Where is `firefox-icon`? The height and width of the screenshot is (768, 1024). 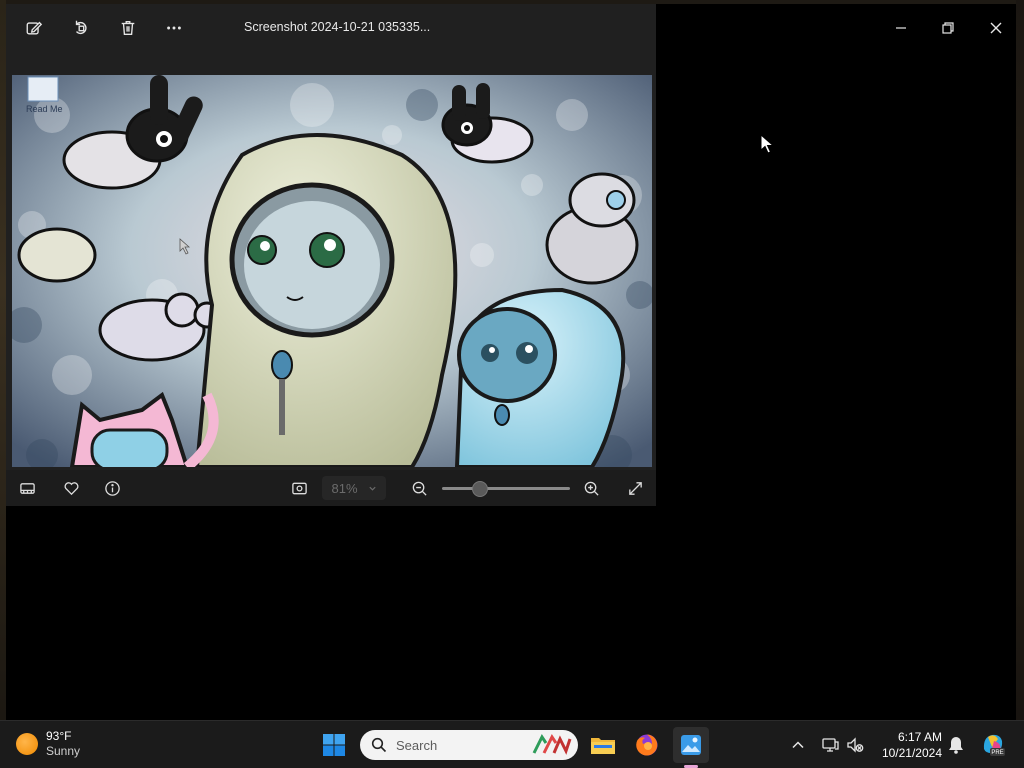 firefox-icon is located at coordinates (647, 745).